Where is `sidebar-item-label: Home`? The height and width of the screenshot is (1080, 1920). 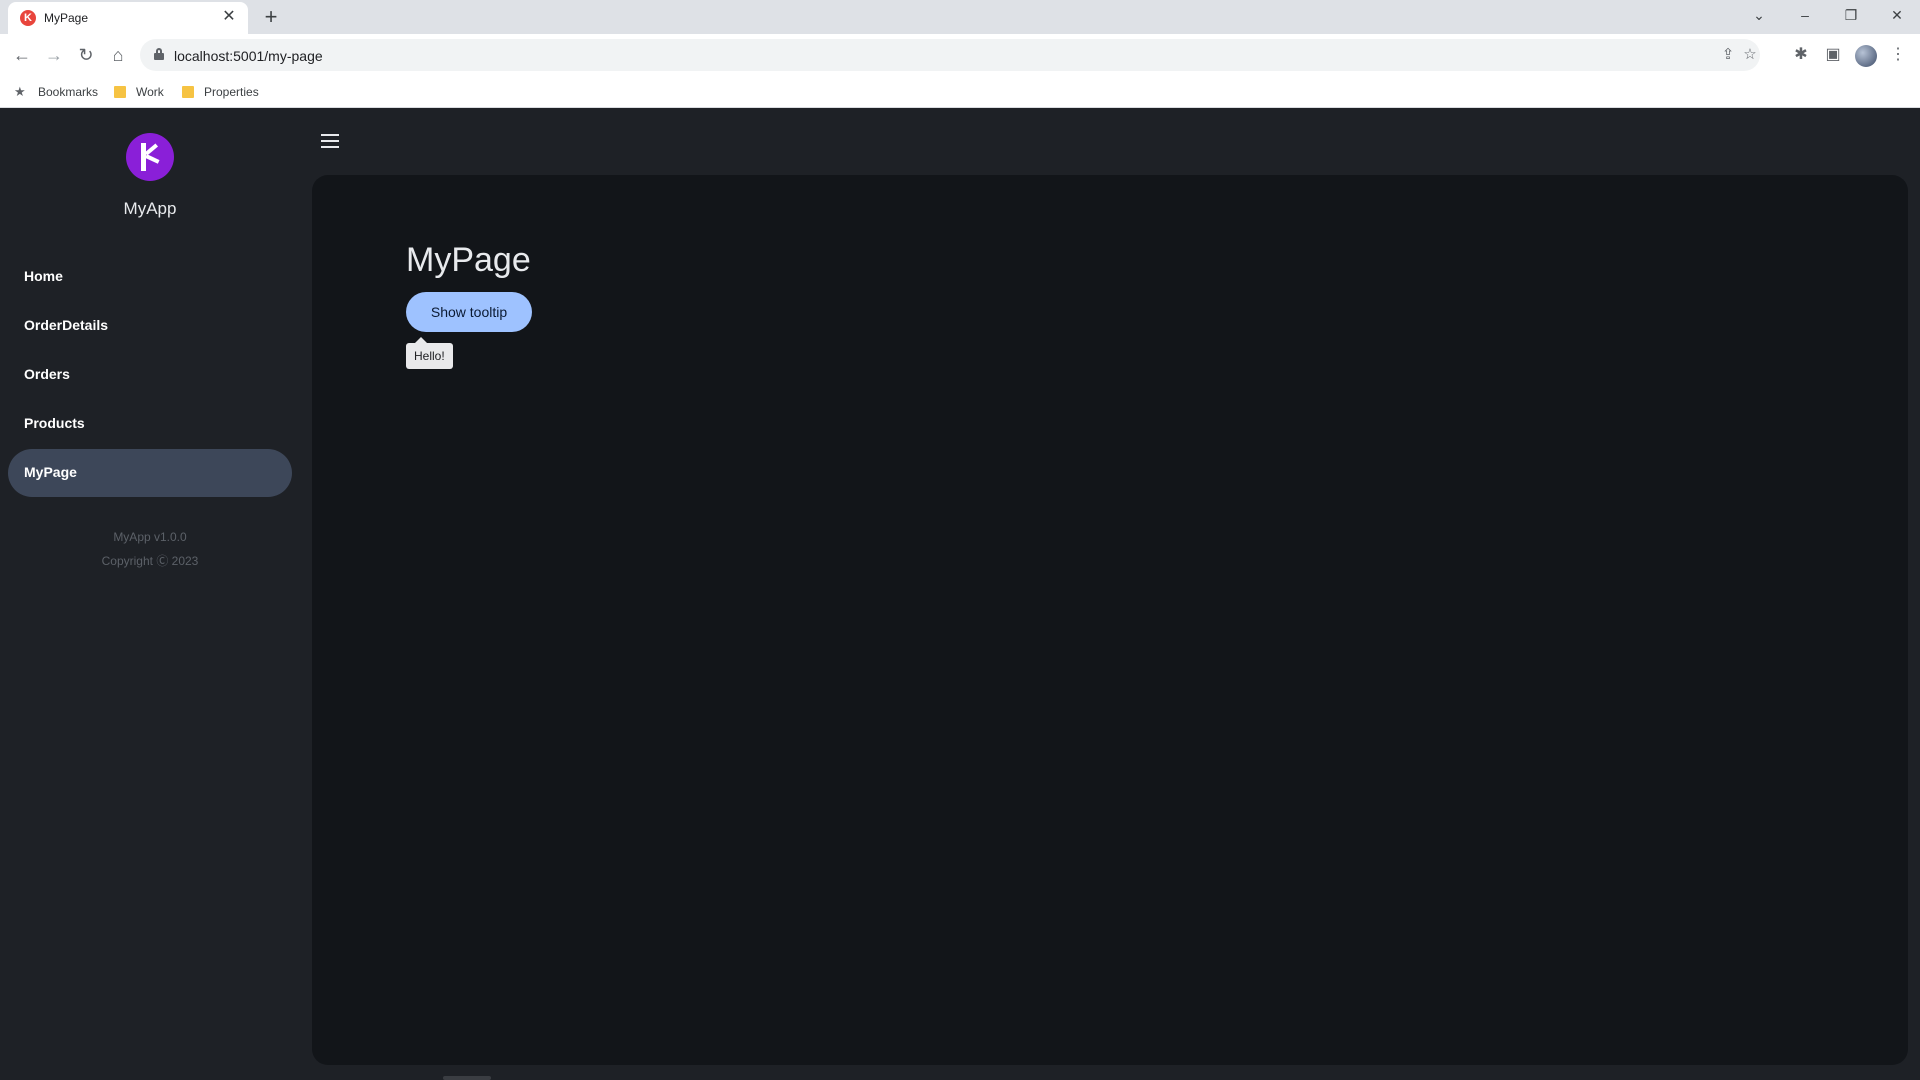
sidebar-item-label: Home is located at coordinates (43, 276).